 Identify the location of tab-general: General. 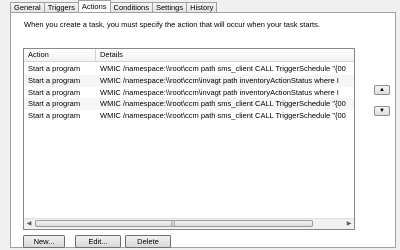
(27, 7).